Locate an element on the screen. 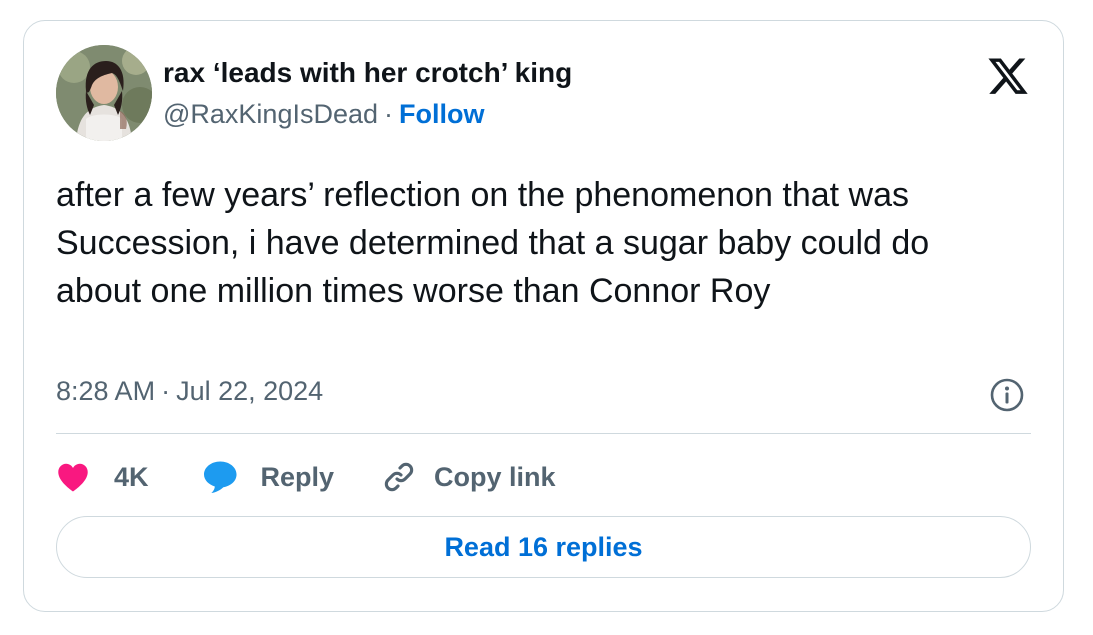  divider is located at coordinates (543, 433).